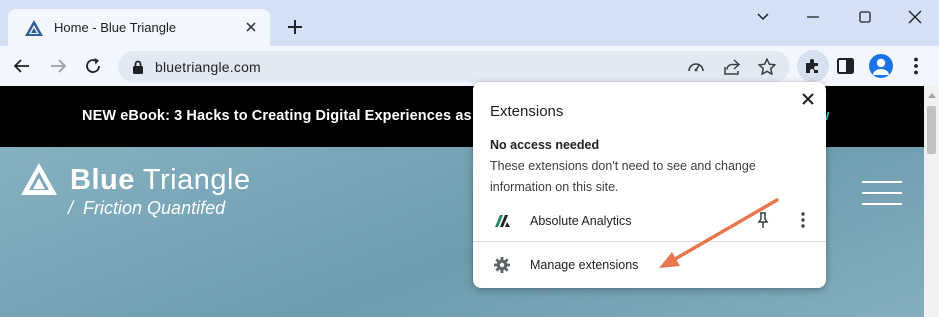 Image resolution: width=939 pixels, height=317 pixels. Describe the element at coordinates (39, 179) in the screenshot. I see `blue-triangle-logo-icon` at that location.